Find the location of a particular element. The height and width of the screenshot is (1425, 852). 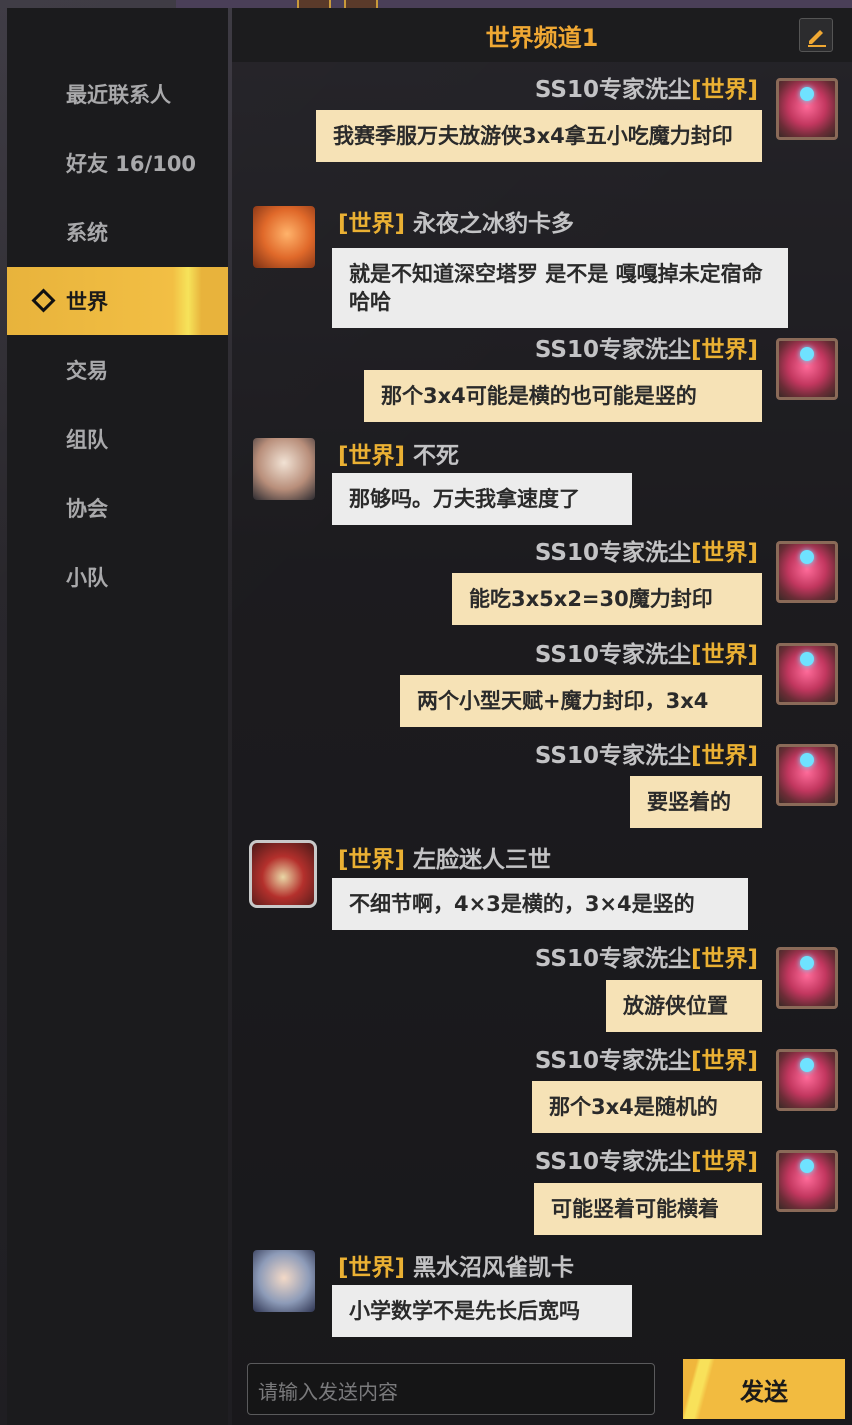

message-bubble: 能吃3x5x2=30魔力封印 is located at coordinates (607, 599).